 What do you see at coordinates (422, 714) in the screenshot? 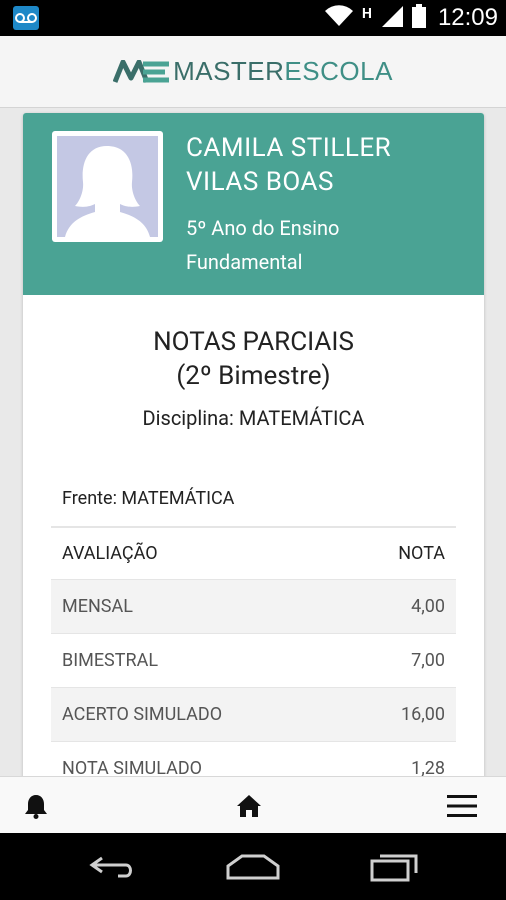
I see `grade-cell: 16,00` at bounding box center [422, 714].